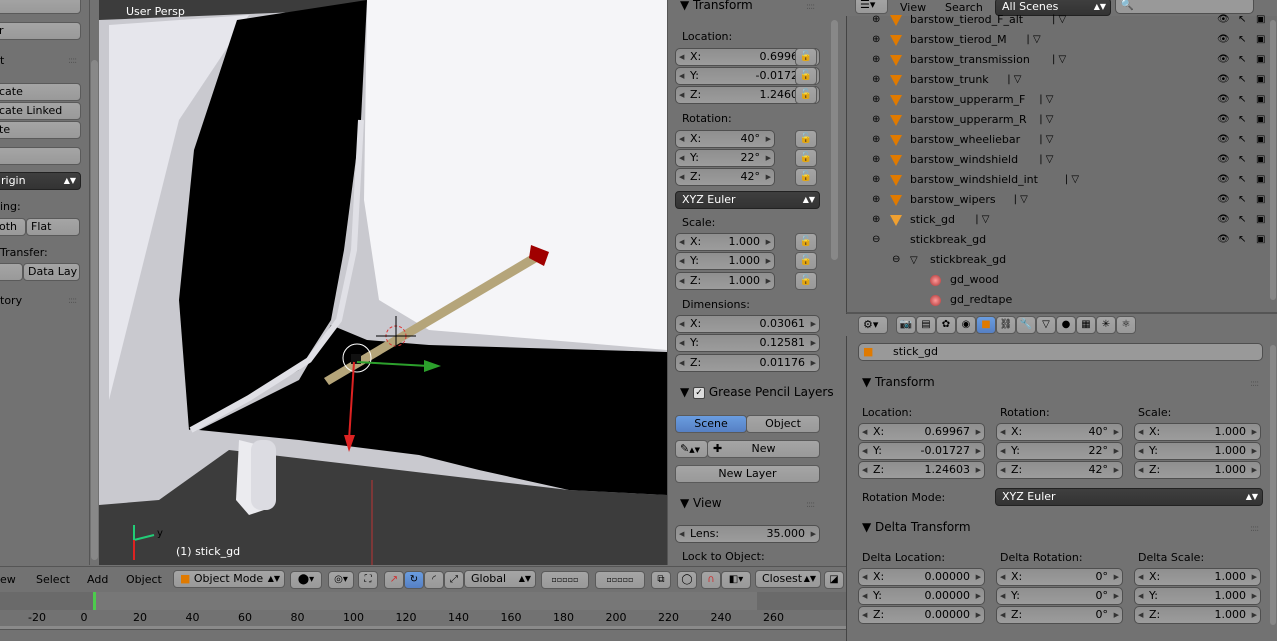  What do you see at coordinates (1197, 615) in the screenshot?
I see `delta-scale-z: ◀ Z: 1.000 ▶` at bounding box center [1197, 615].